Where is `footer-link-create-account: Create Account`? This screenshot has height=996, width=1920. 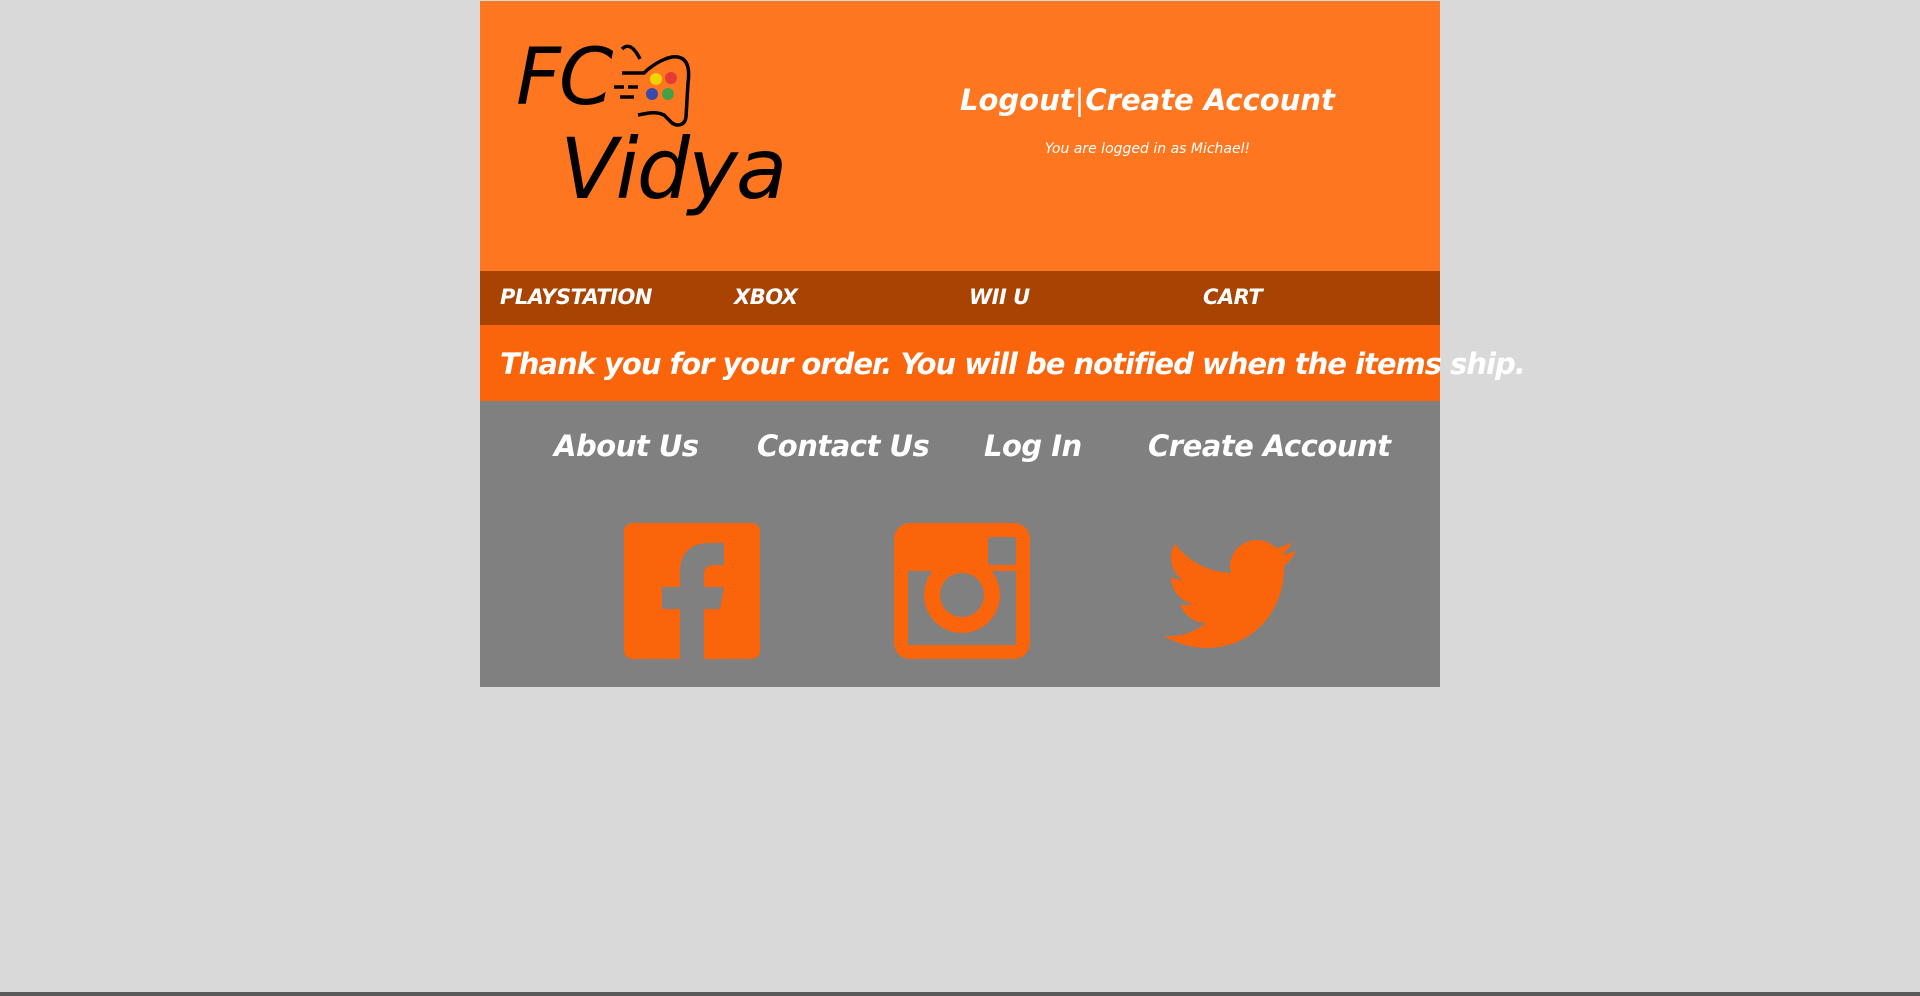
footer-link-create-account: Create Account is located at coordinates (1269, 446).